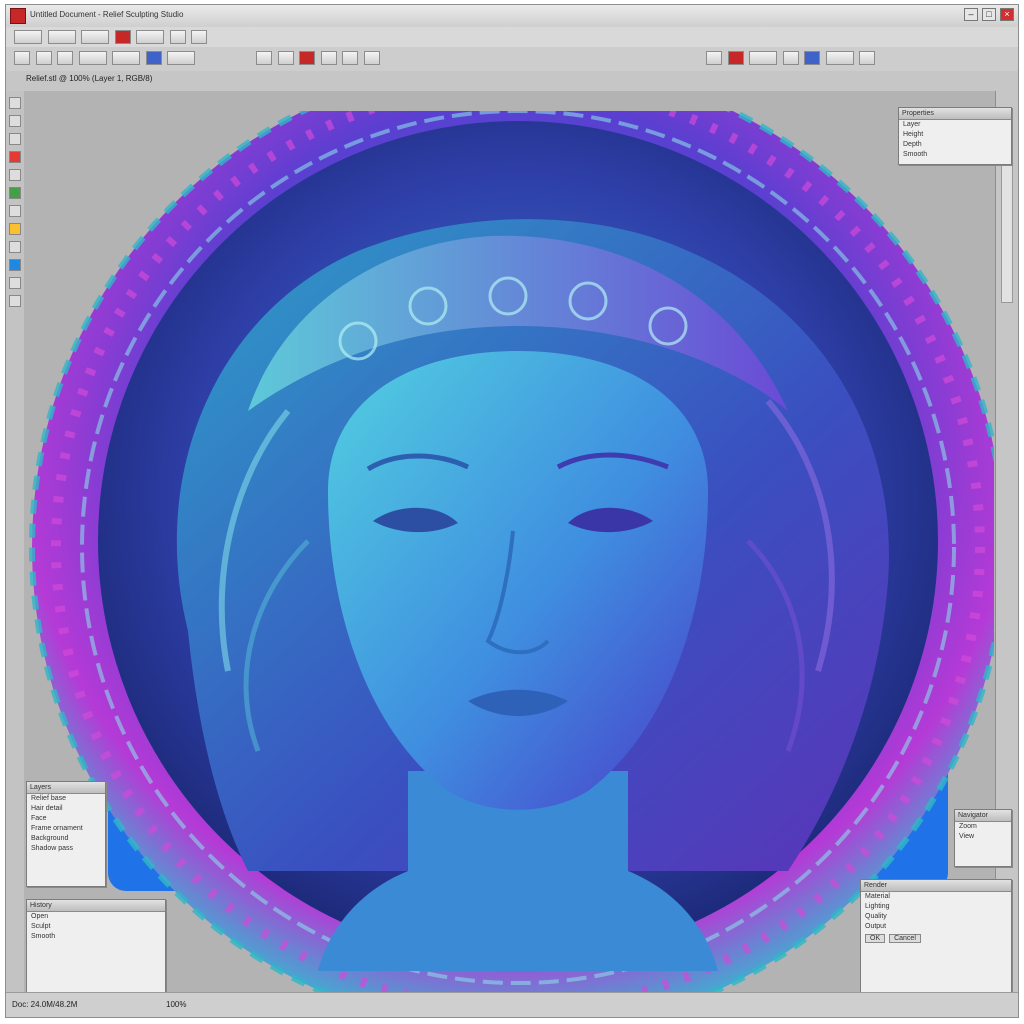 The height and width of the screenshot is (1024, 1024). What do you see at coordinates (936, 927) in the screenshot?
I see `render-option: Output` at bounding box center [936, 927].